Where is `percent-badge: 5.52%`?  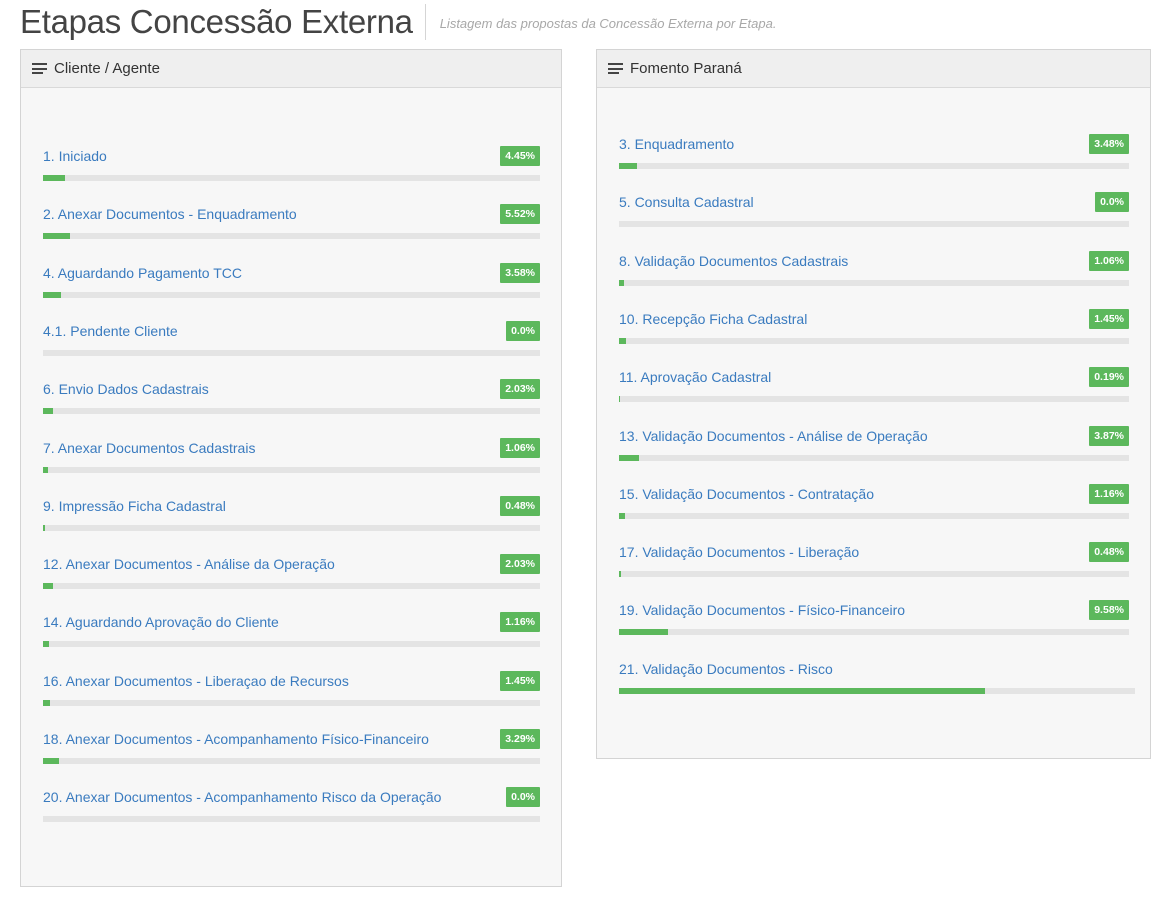
percent-badge: 5.52% is located at coordinates (520, 214).